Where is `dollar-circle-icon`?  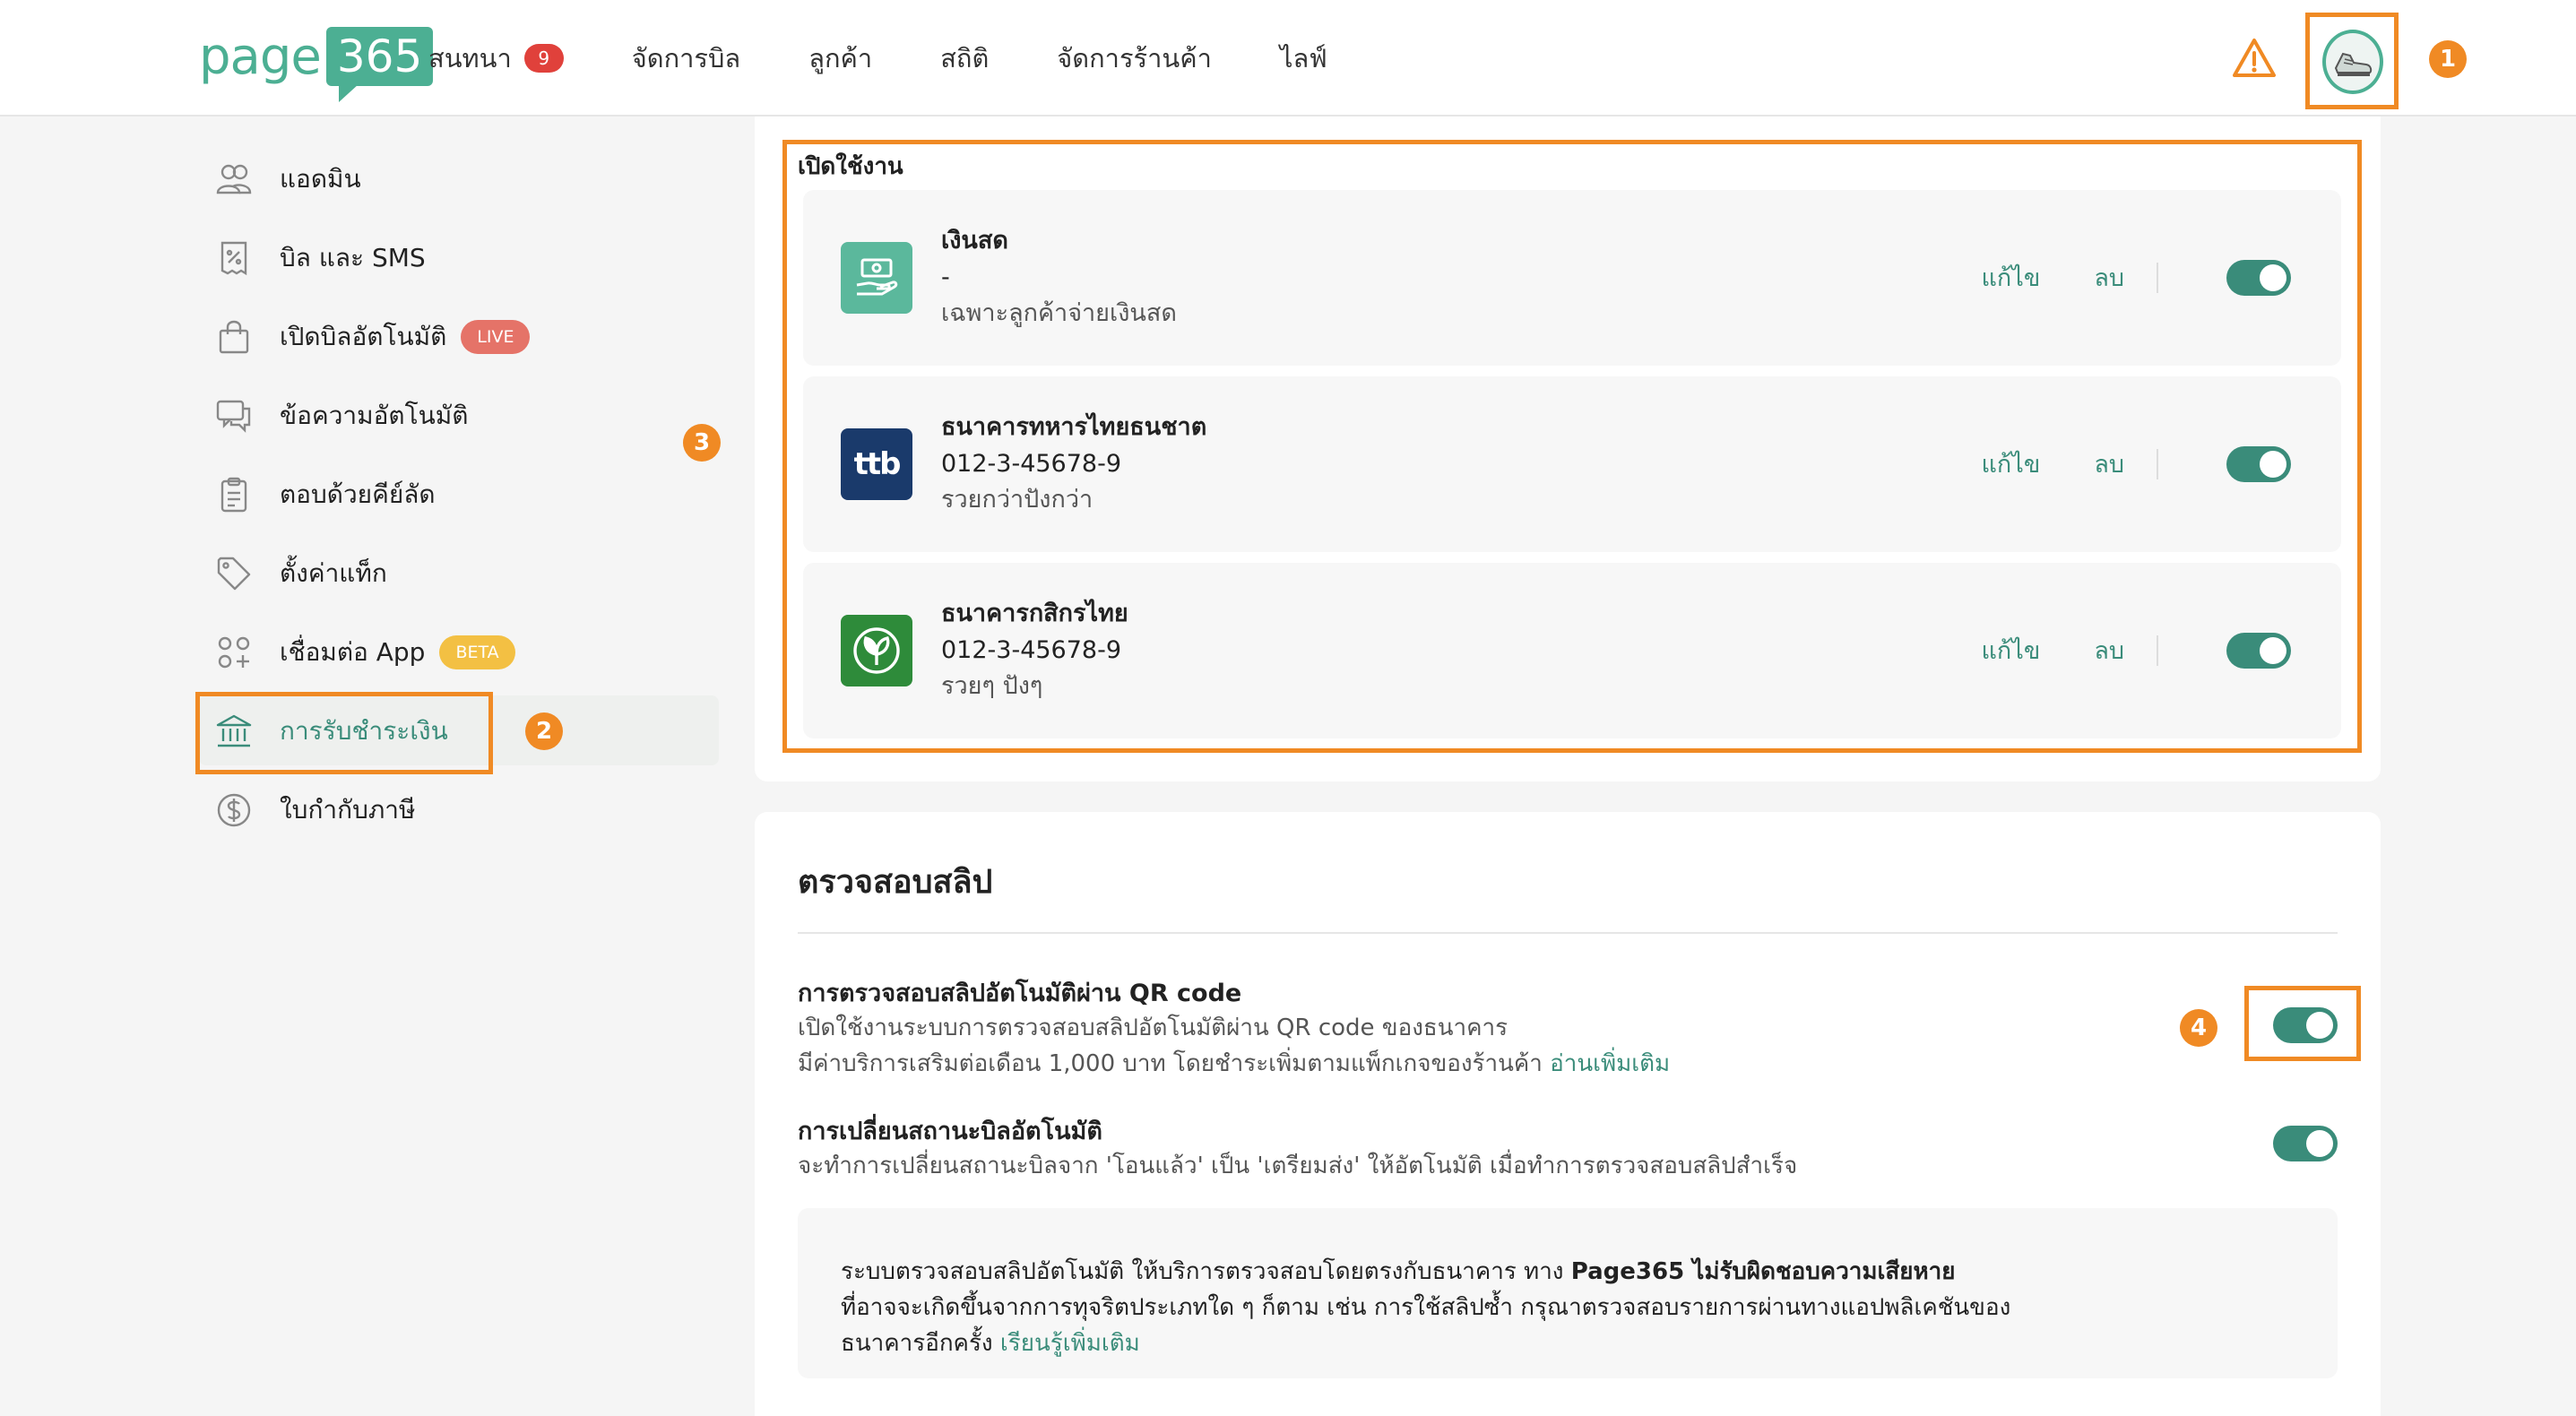
dollar-circle-icon is located at coordinates (234, 810).